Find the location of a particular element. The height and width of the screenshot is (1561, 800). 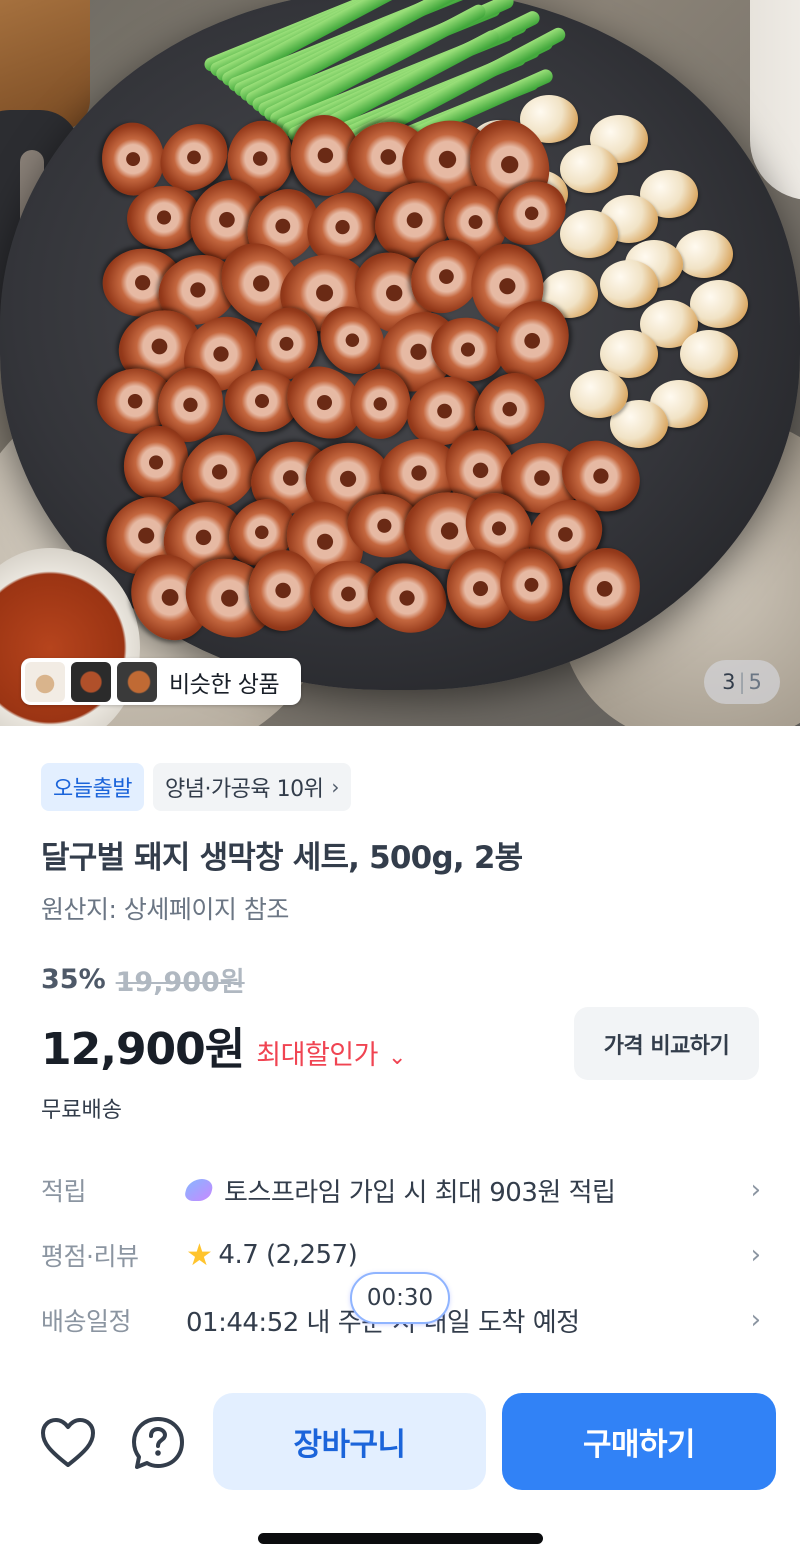

delivery-label: 배송일정 is located at coordinates (86, 1321).